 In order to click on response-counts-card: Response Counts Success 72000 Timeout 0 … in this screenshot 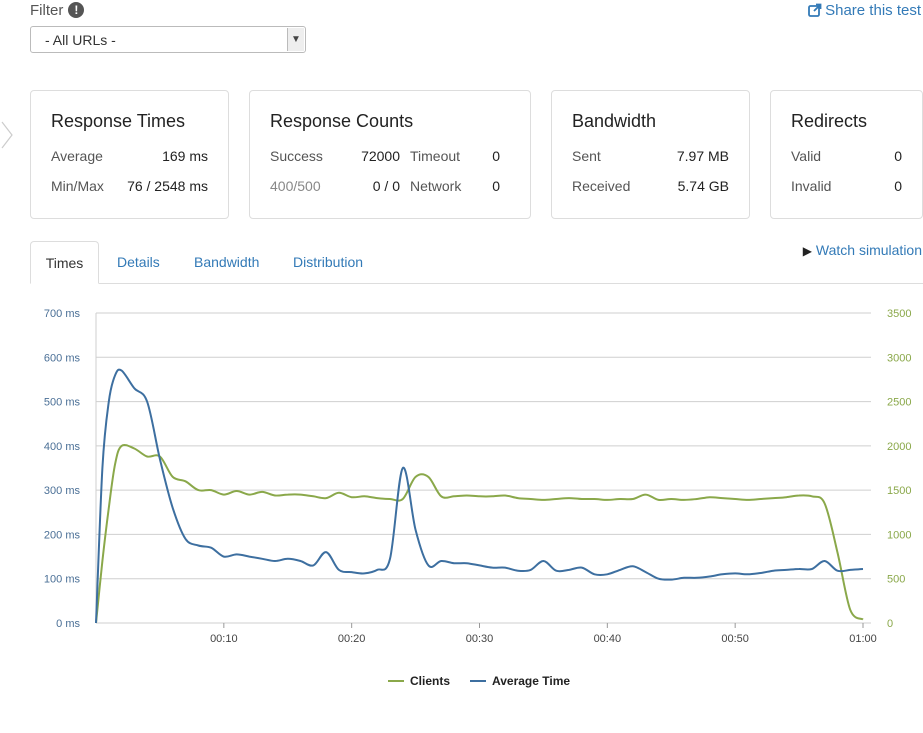, I will do `click(390, 154)`.